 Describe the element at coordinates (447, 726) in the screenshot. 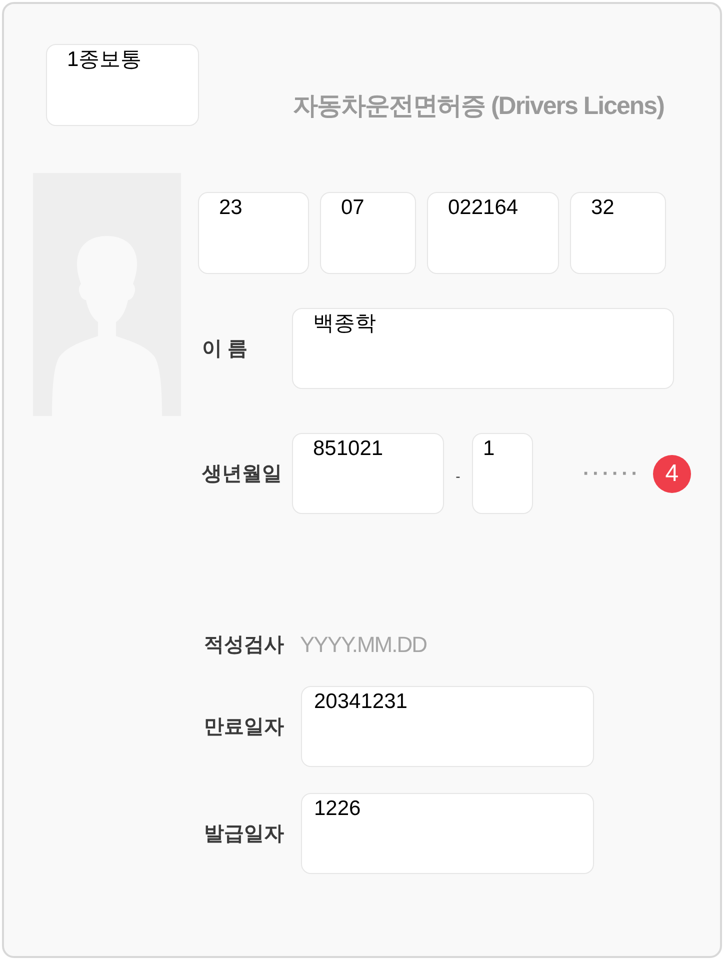

I see `input-field: 20341231` at that location.